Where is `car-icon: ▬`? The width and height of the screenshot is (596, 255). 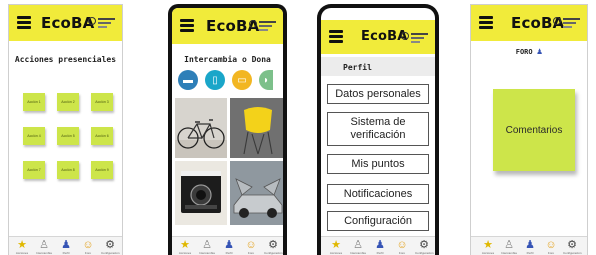
car-icon: ▬ is located at coordinates (188, 80).